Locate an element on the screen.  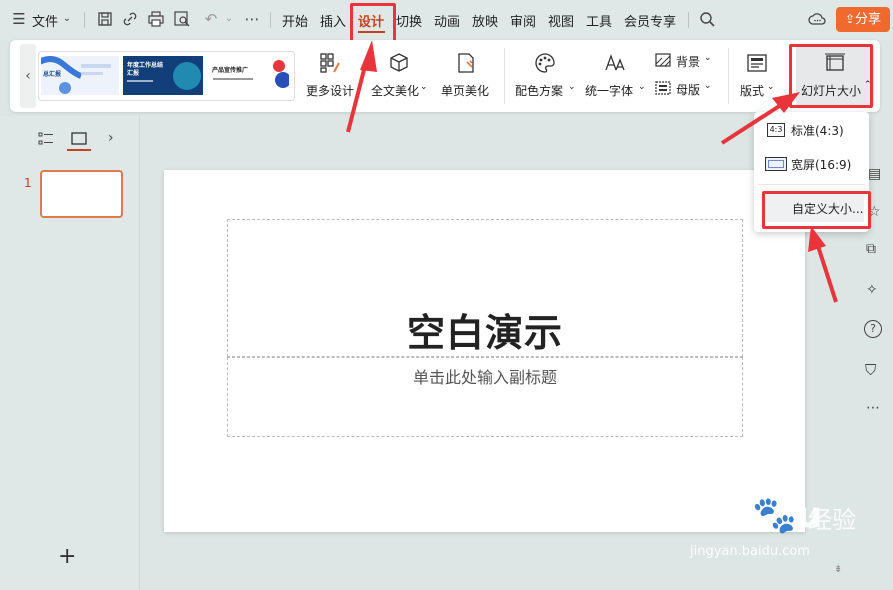
chevron-right-icon: › is located at coordinates (111, 138).